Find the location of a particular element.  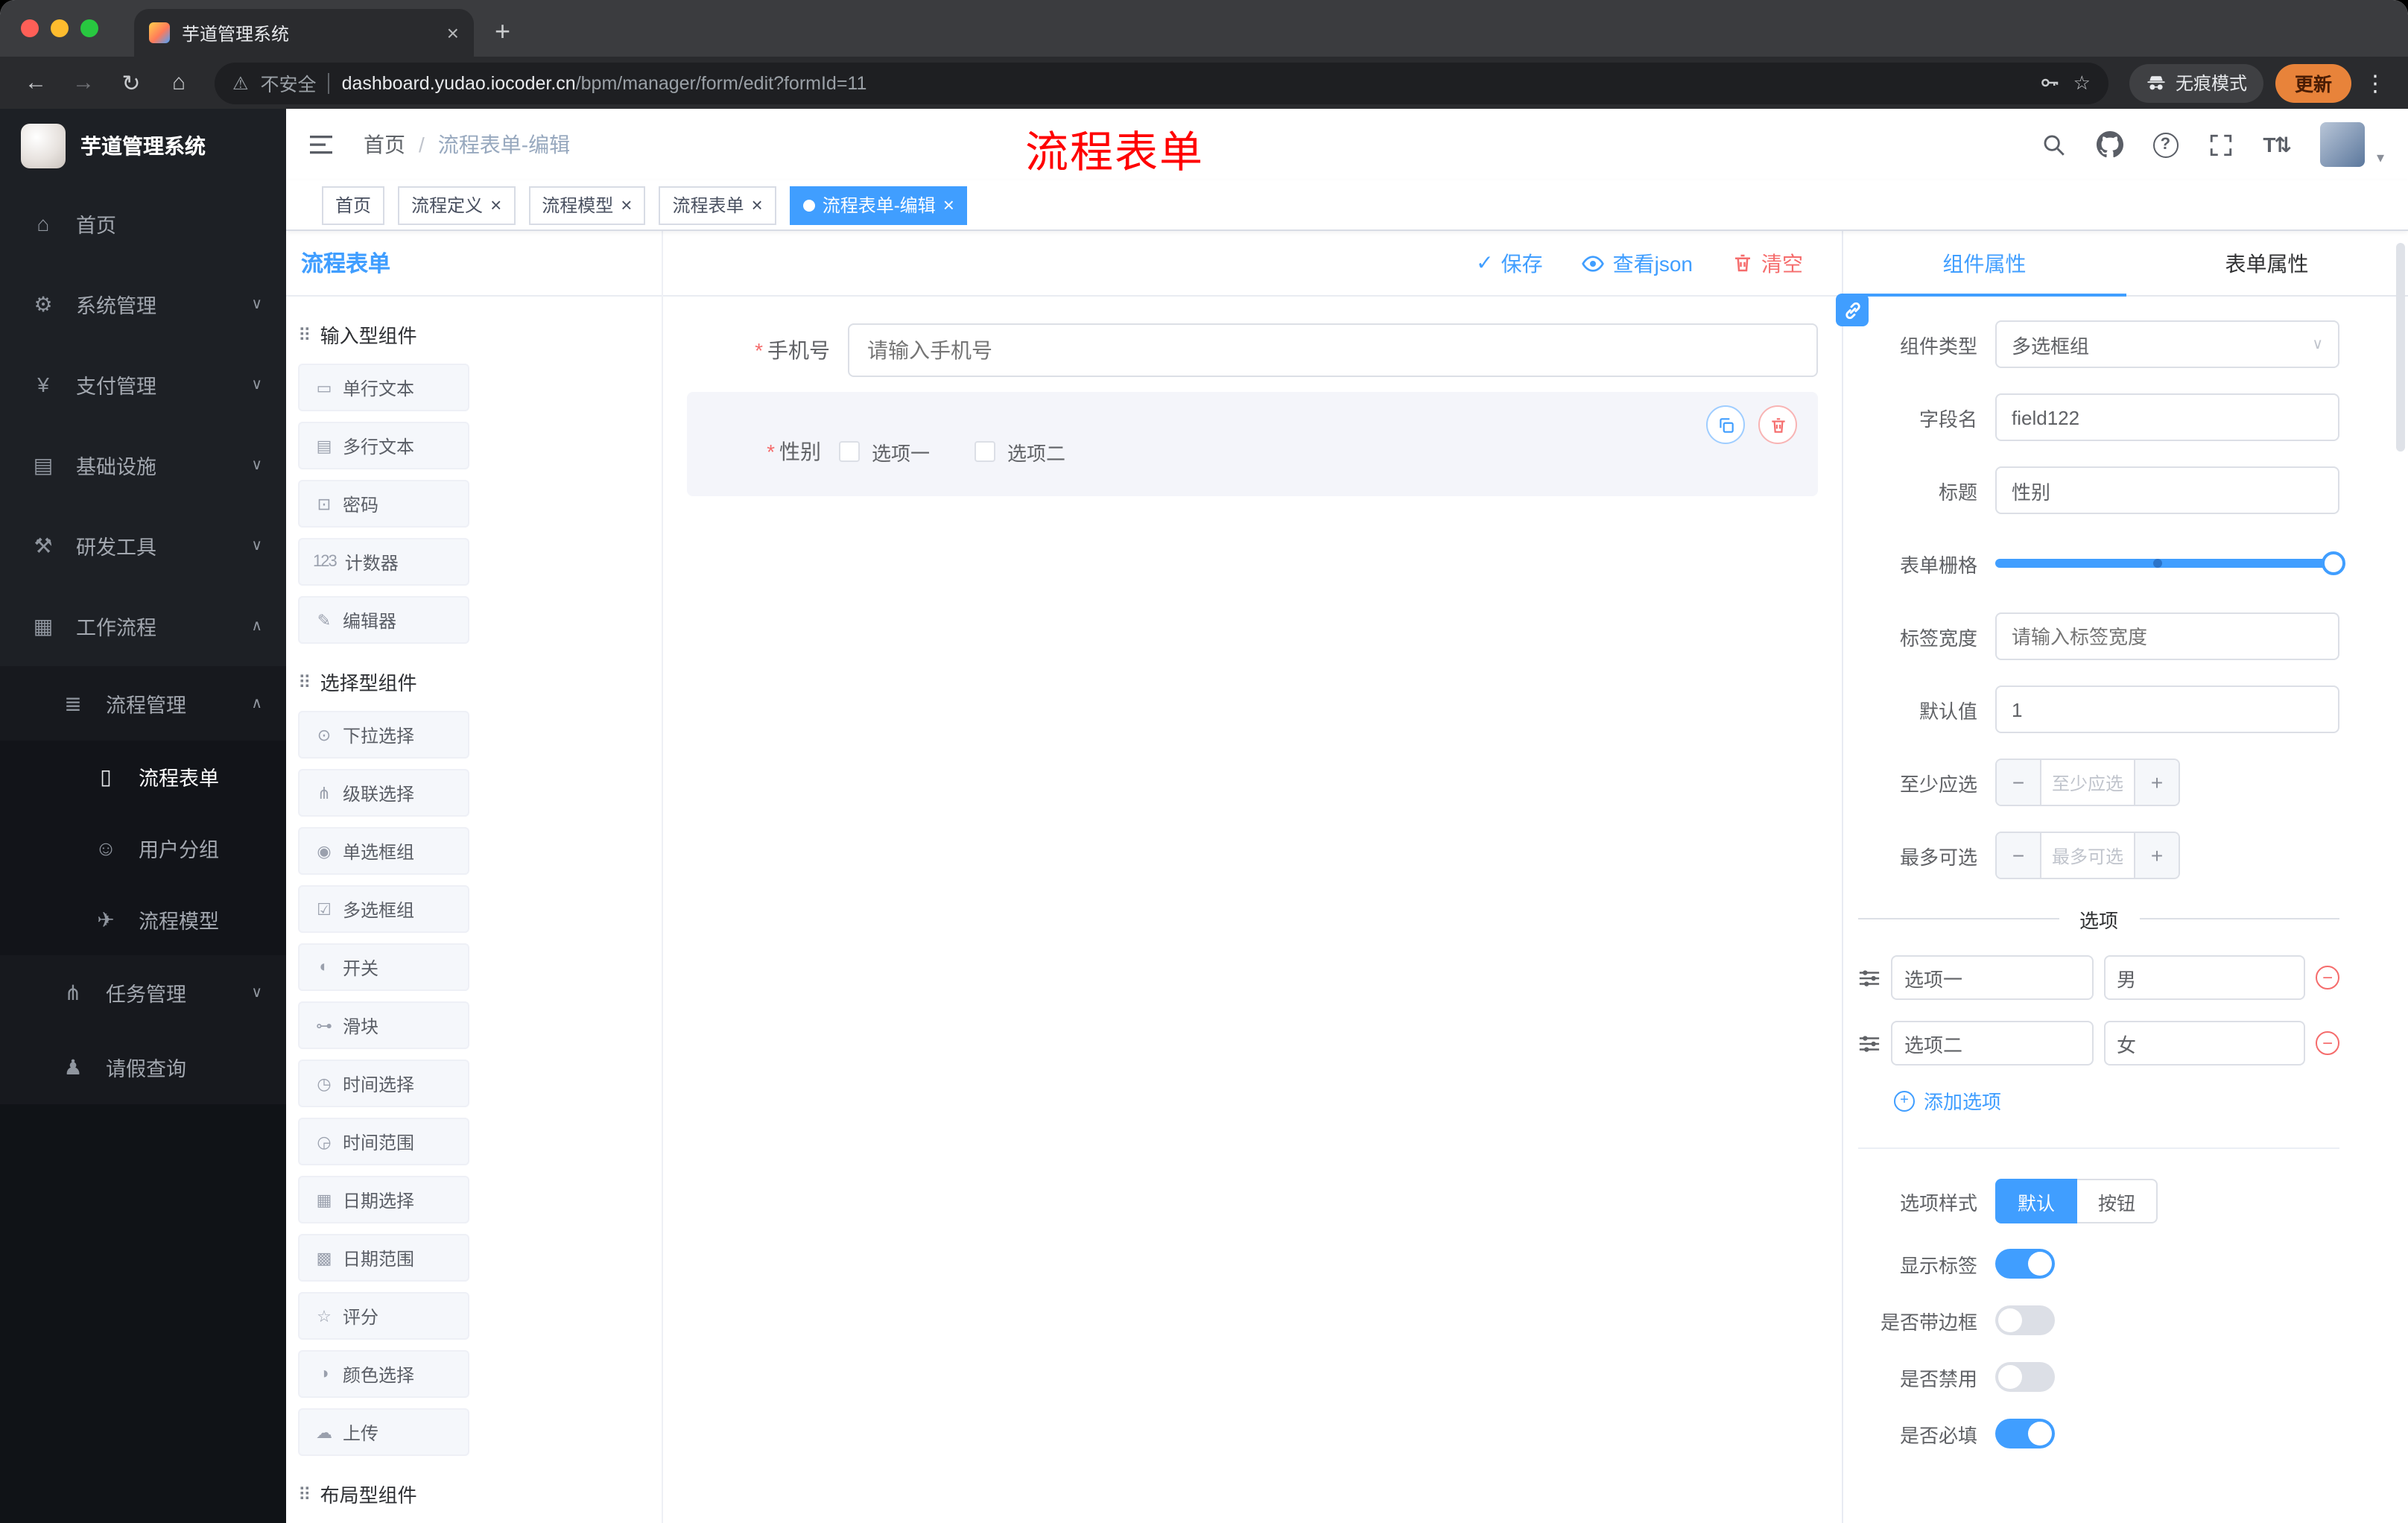

slider-handle is located at coordinates (2333, 563).